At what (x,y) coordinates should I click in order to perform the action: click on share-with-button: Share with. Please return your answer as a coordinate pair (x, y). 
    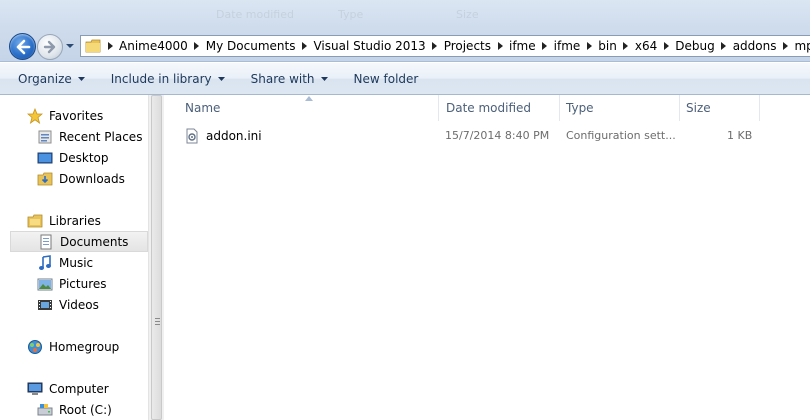
    Looking at the image, I should click on (289, 79).